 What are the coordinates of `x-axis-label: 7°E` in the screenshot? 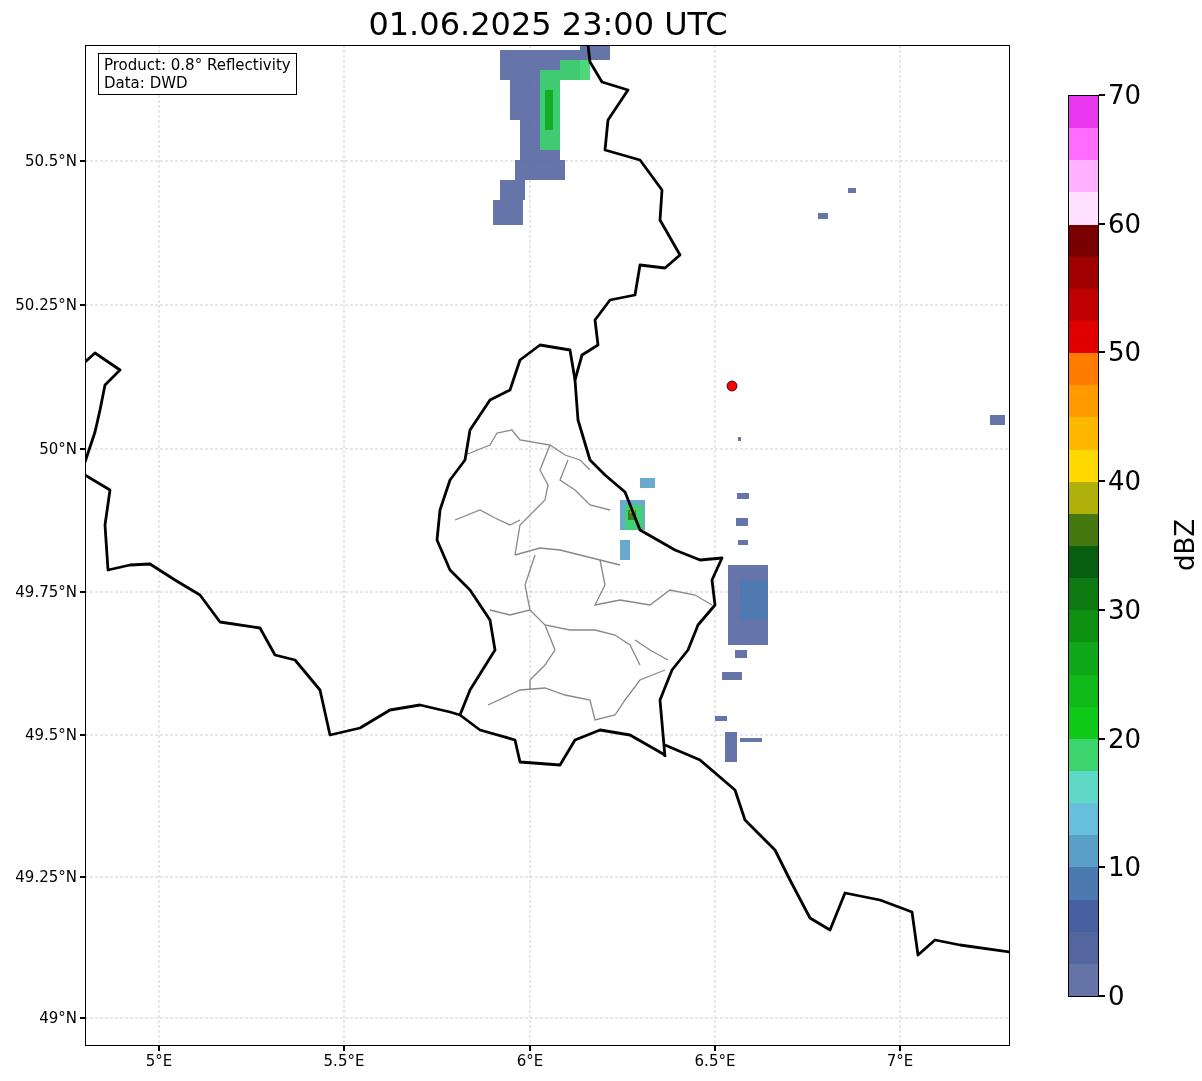 It's located at (900, 1061).